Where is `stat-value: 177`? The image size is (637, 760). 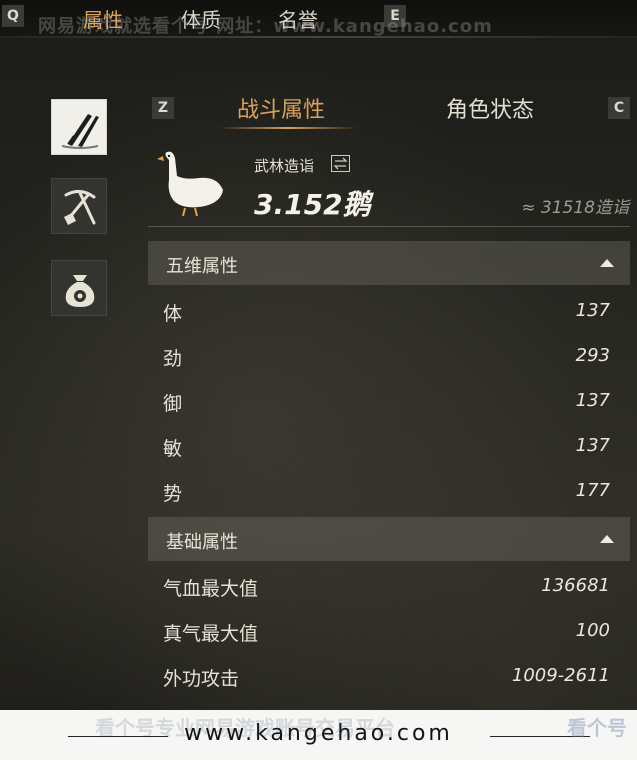 stat-value: 177 is located at coordinates (592, 490).